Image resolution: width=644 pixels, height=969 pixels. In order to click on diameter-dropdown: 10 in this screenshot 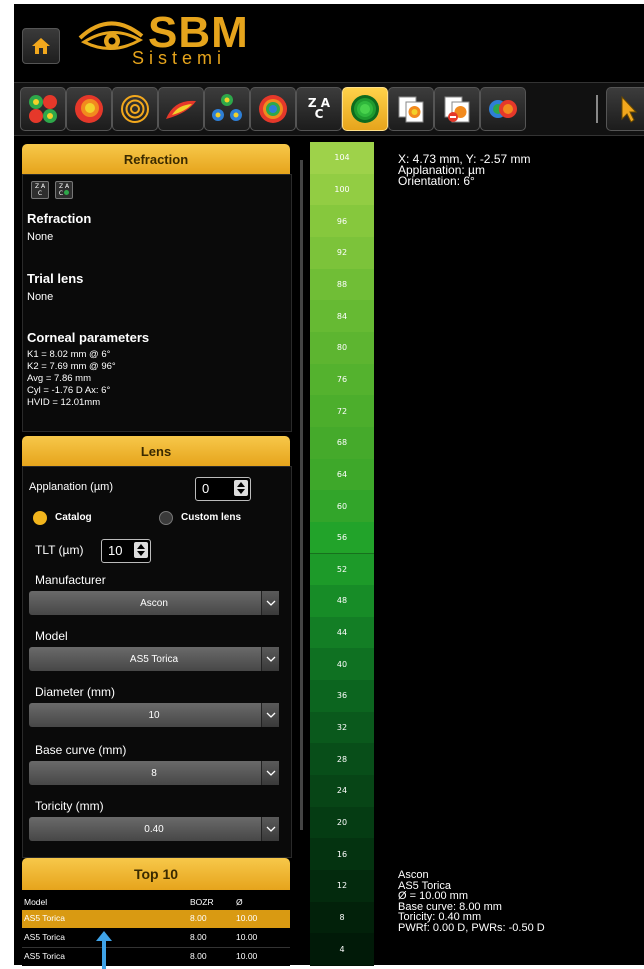, I will do `click(154, 715)`.